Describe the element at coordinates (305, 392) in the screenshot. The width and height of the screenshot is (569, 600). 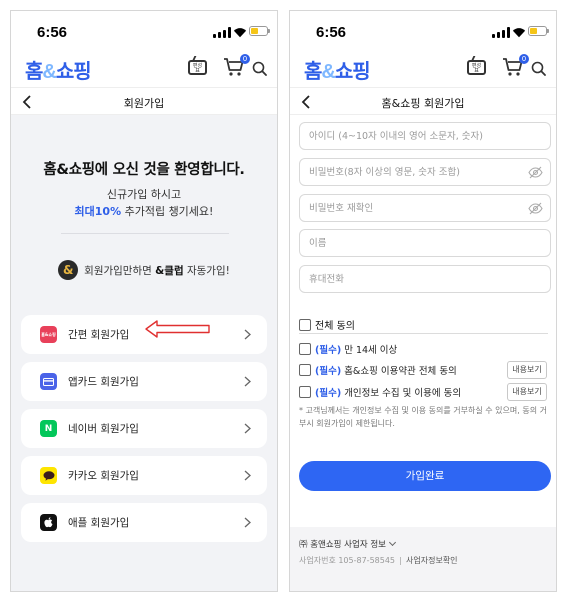
I see `agree-privacy-checkbox` at that location.